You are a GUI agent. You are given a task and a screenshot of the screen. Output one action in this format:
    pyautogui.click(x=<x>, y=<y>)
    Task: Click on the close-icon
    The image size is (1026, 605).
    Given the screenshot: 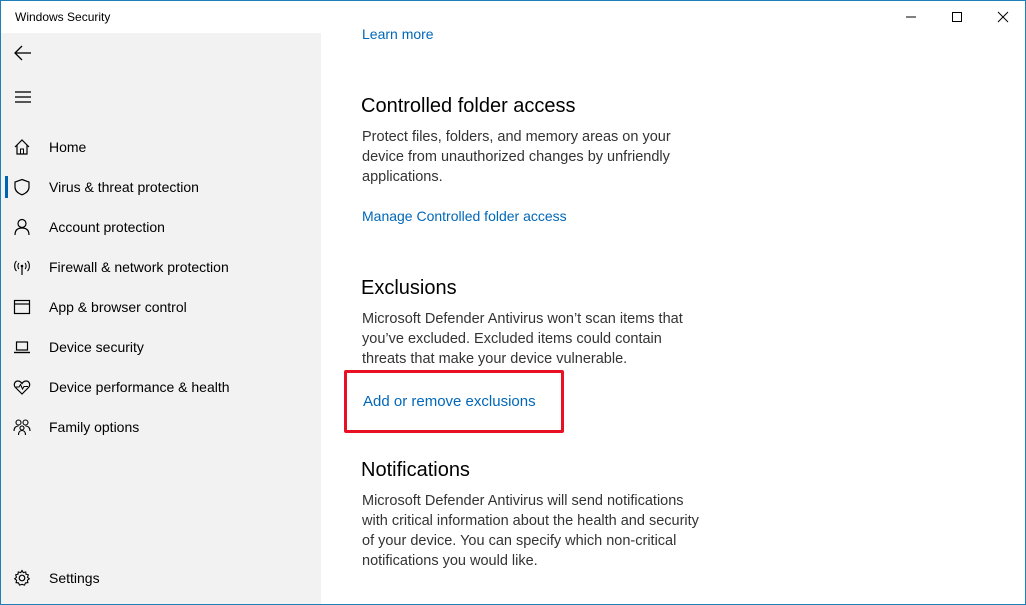 What is the action you would take?
    pyautogui.click(x=1003, y=17)
    